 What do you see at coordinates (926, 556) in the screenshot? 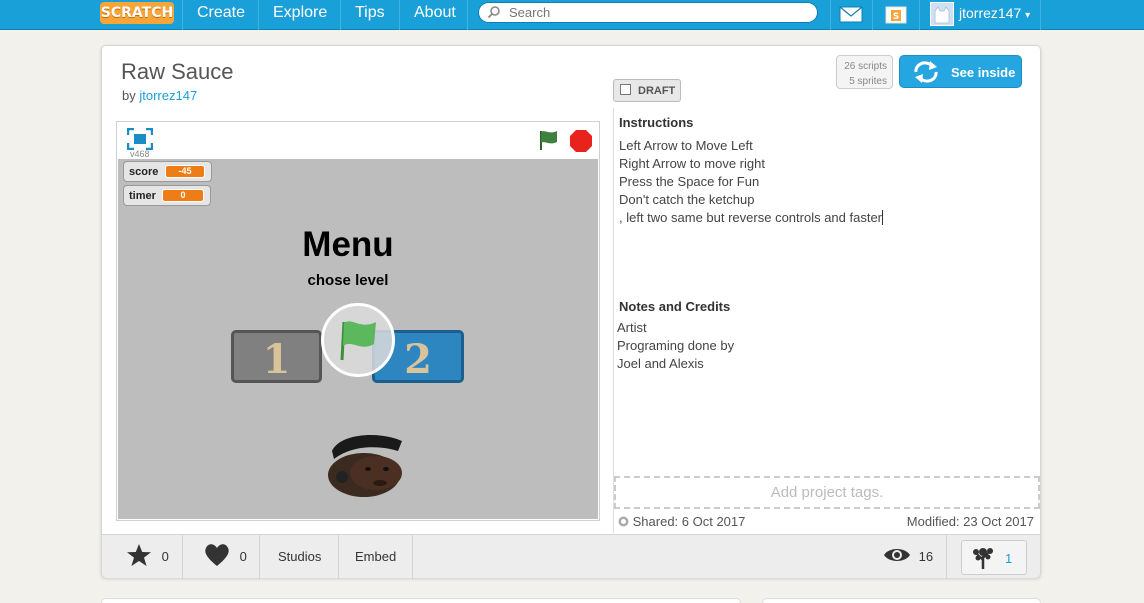
I see `views-count: 16` at bounding box center [926, 556].